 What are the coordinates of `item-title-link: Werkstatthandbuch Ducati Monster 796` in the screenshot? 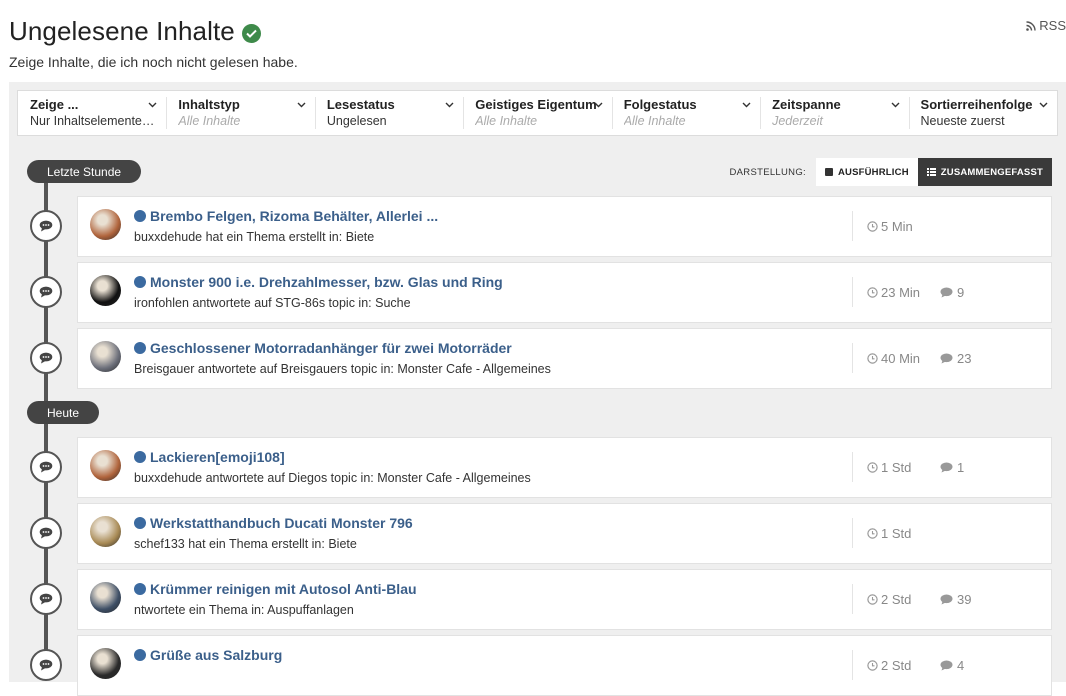 It's located at (273, 523).